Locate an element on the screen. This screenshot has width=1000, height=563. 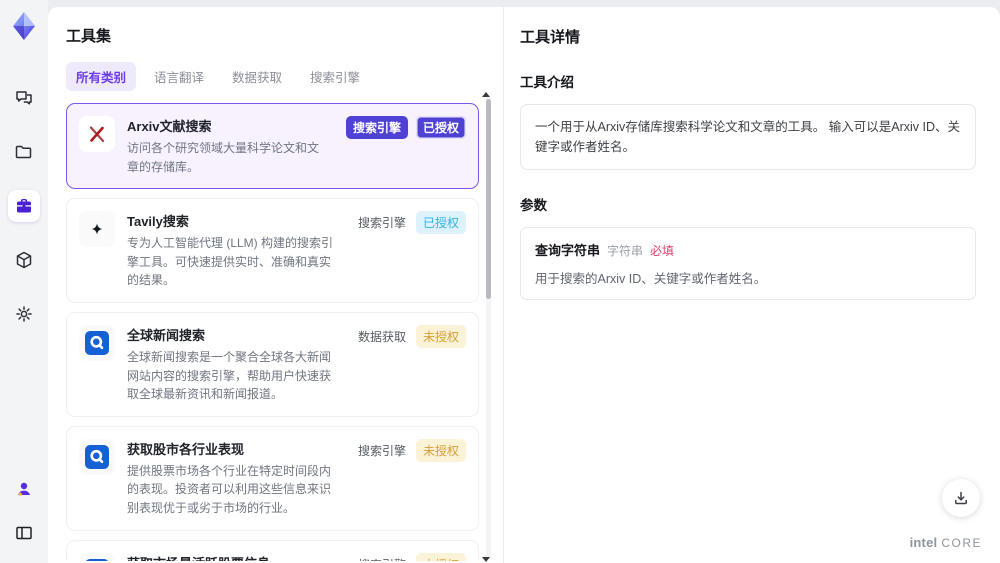
toolbox-icon is located at coordinates (24, 206).